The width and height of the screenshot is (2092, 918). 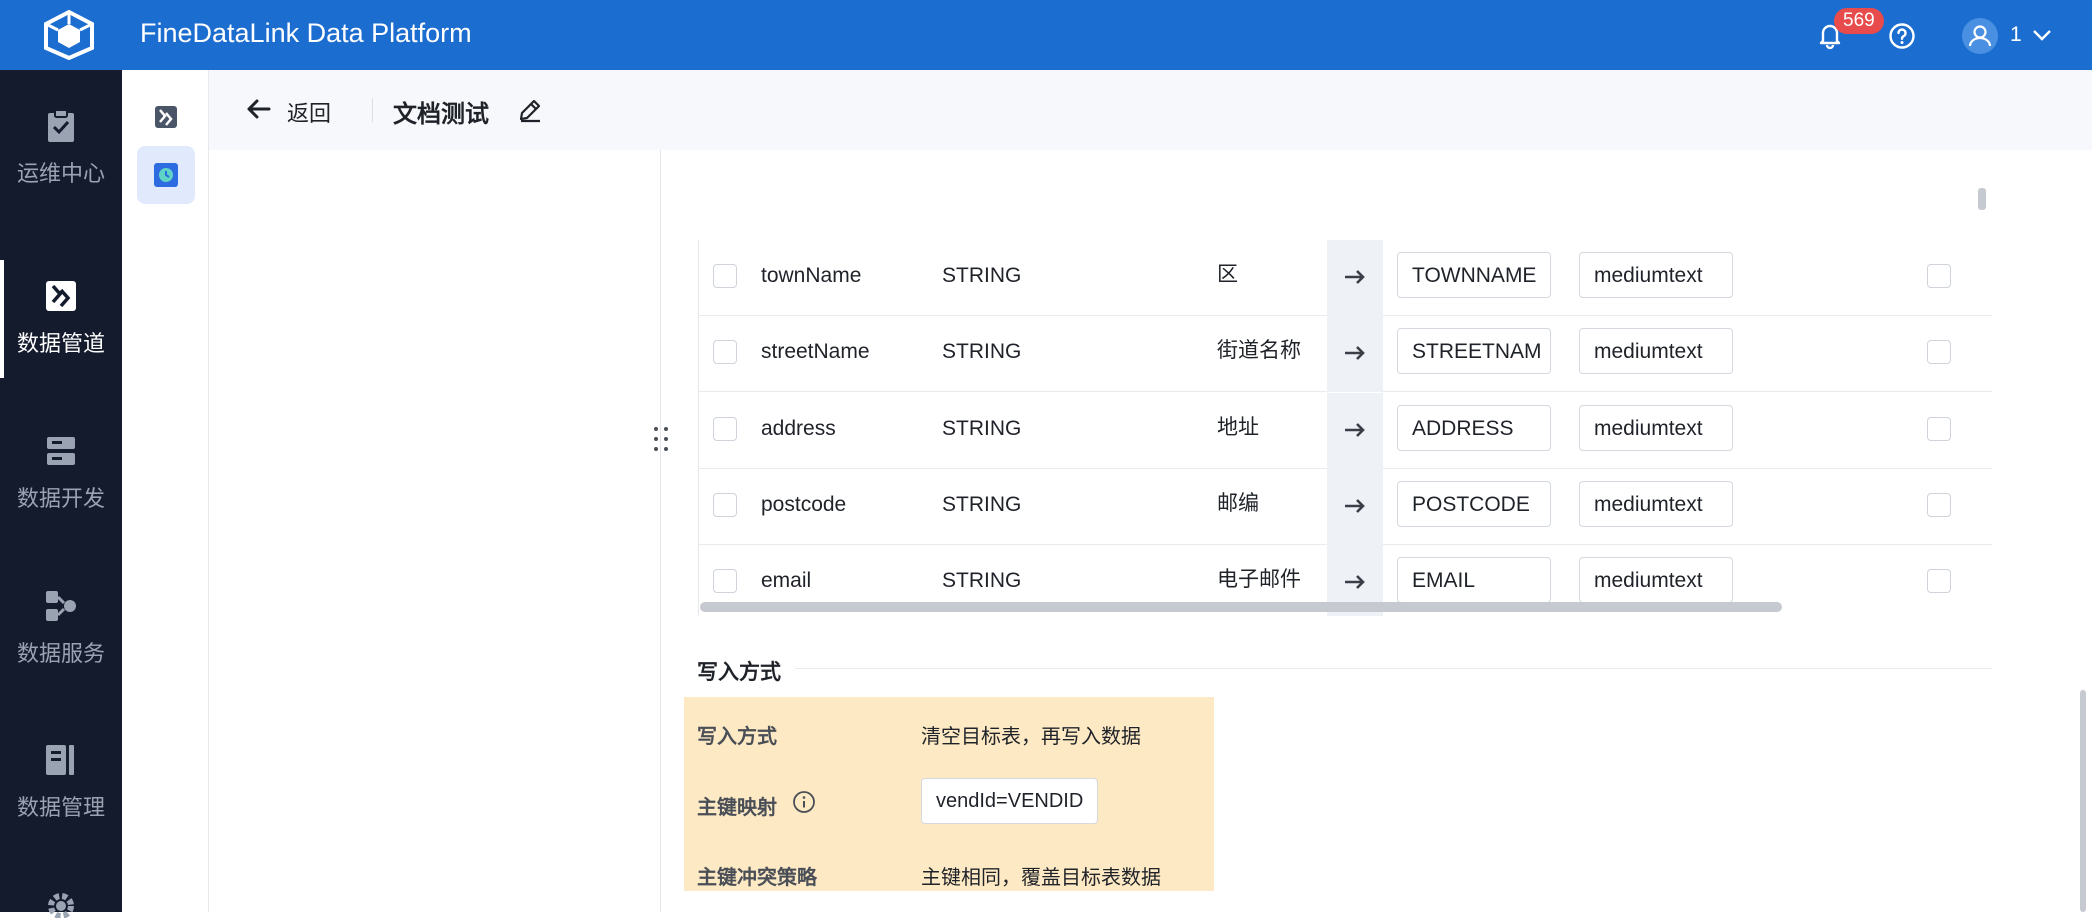 I want to click on field-description: 地址, so click(x=1238, y=427).